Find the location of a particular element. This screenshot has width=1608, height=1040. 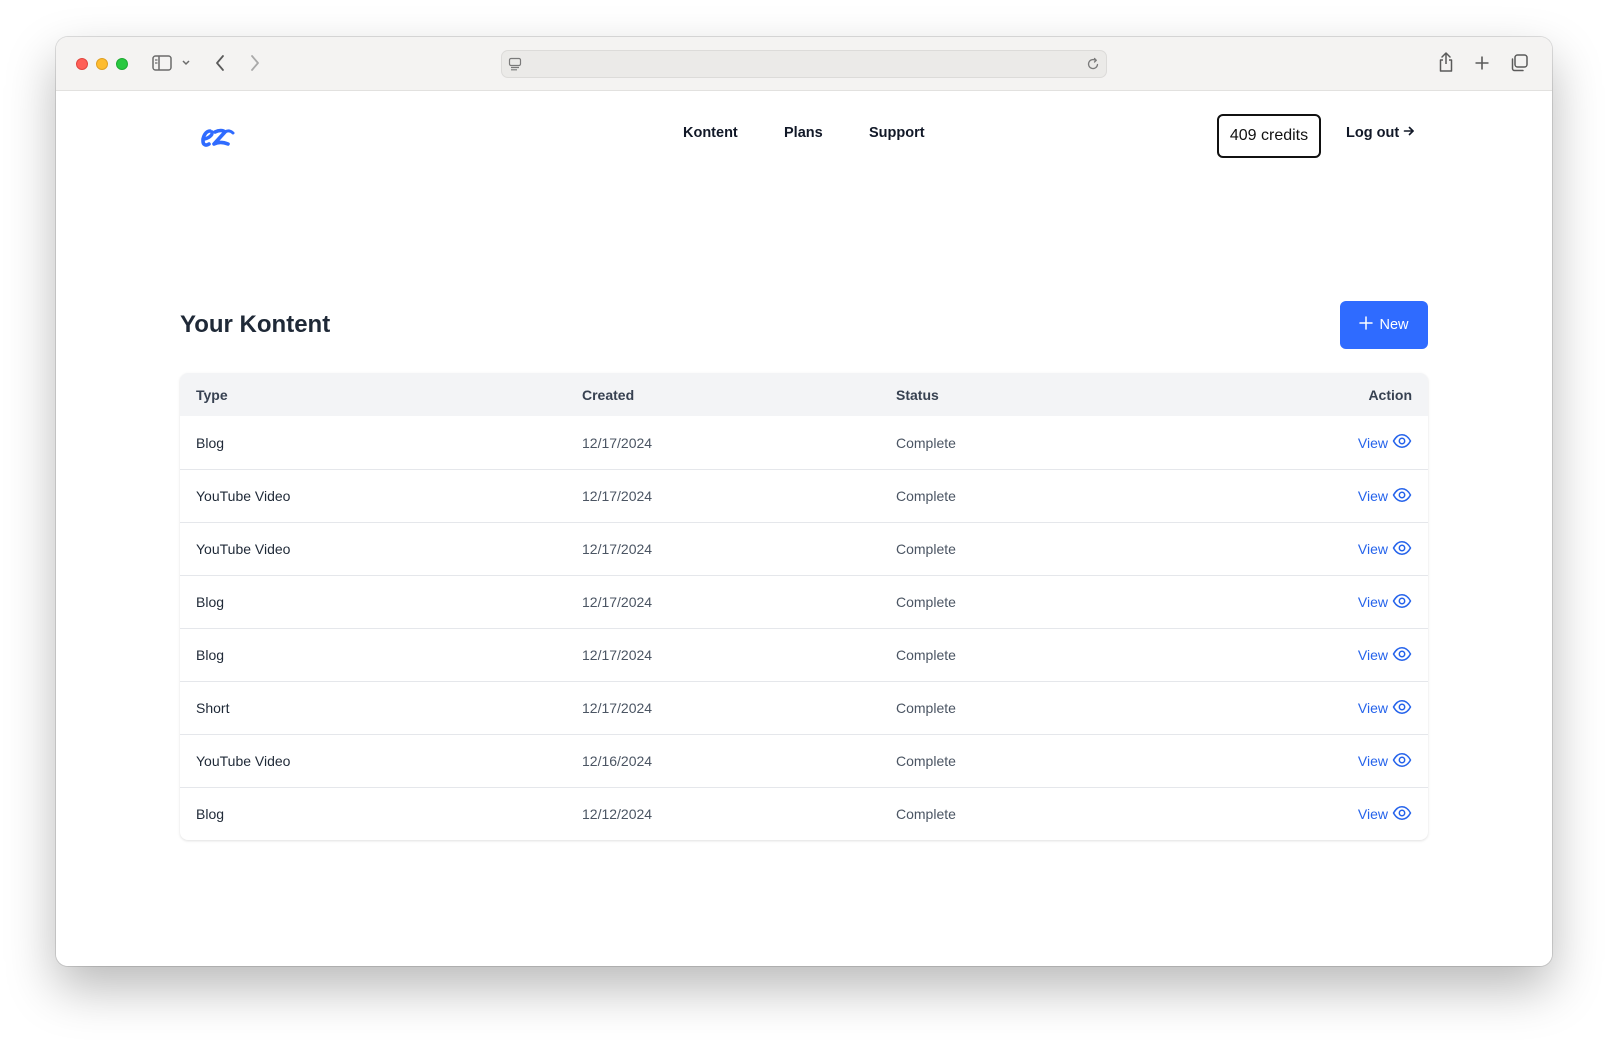

credits-badge: 409 credits is located at coordinates (1269, 136).